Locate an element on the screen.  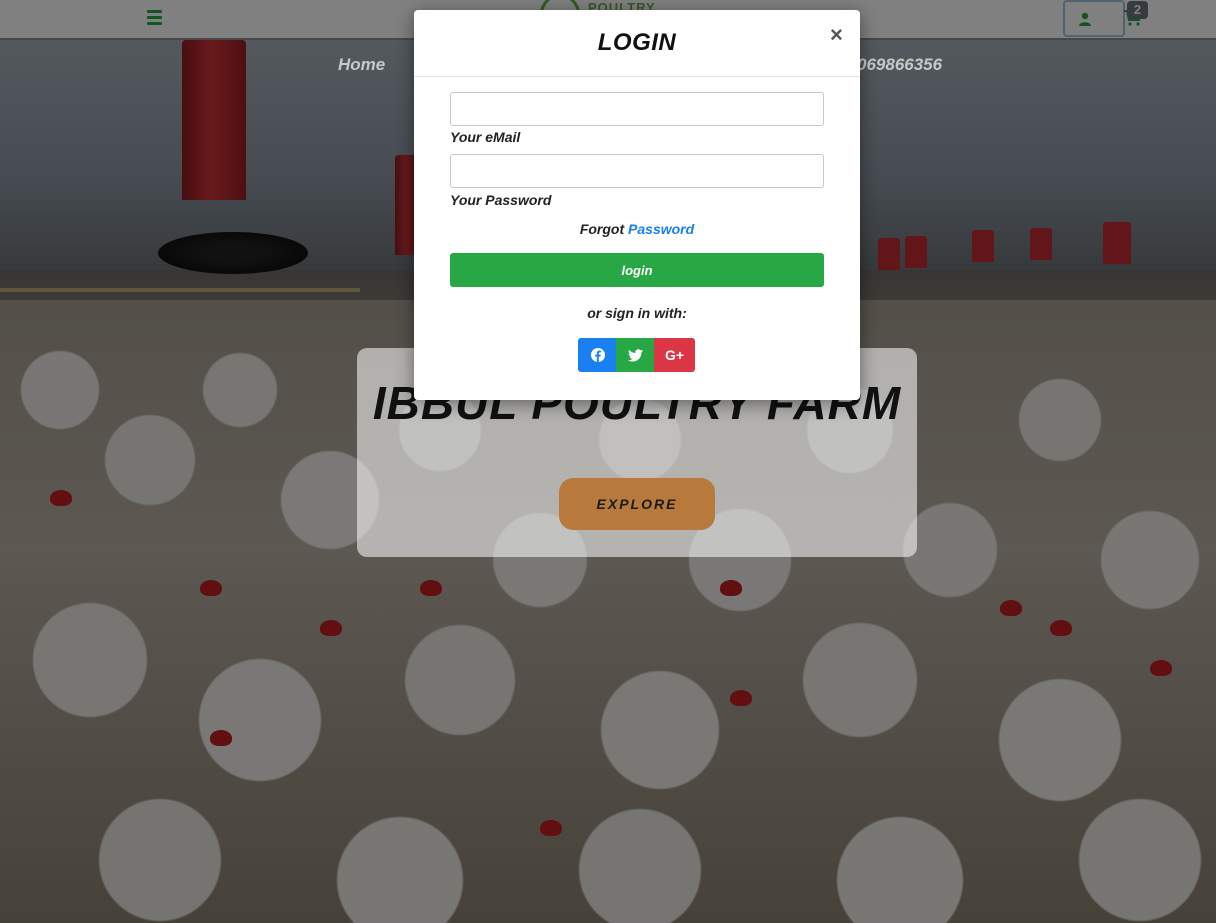
facebook-login-button is located at coordinates (597, 355).